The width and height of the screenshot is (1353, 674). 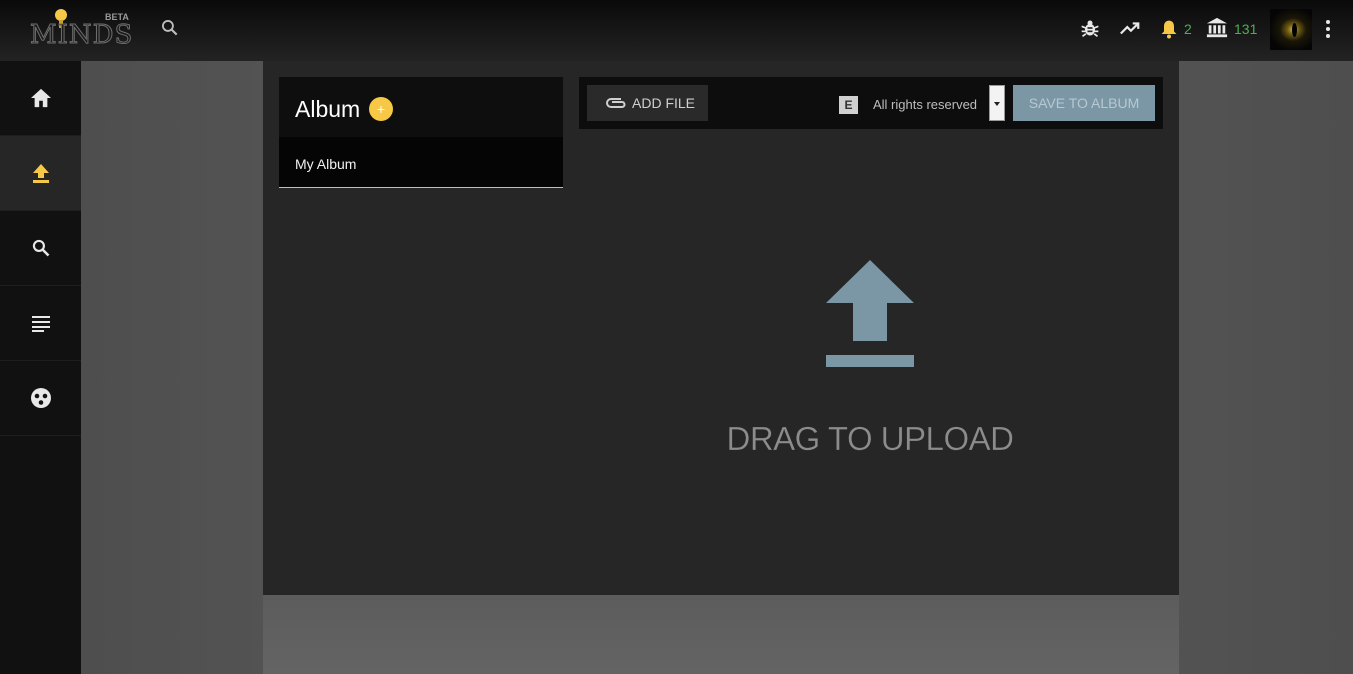 I want to click on sidebar-item-search, so click(x=40, y=248).